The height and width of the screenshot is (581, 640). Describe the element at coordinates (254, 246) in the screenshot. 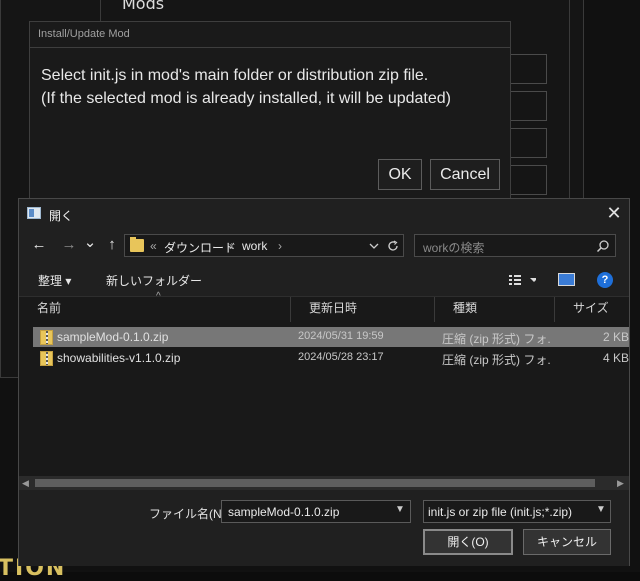

I see `breadcrumb-work: work` at that location.